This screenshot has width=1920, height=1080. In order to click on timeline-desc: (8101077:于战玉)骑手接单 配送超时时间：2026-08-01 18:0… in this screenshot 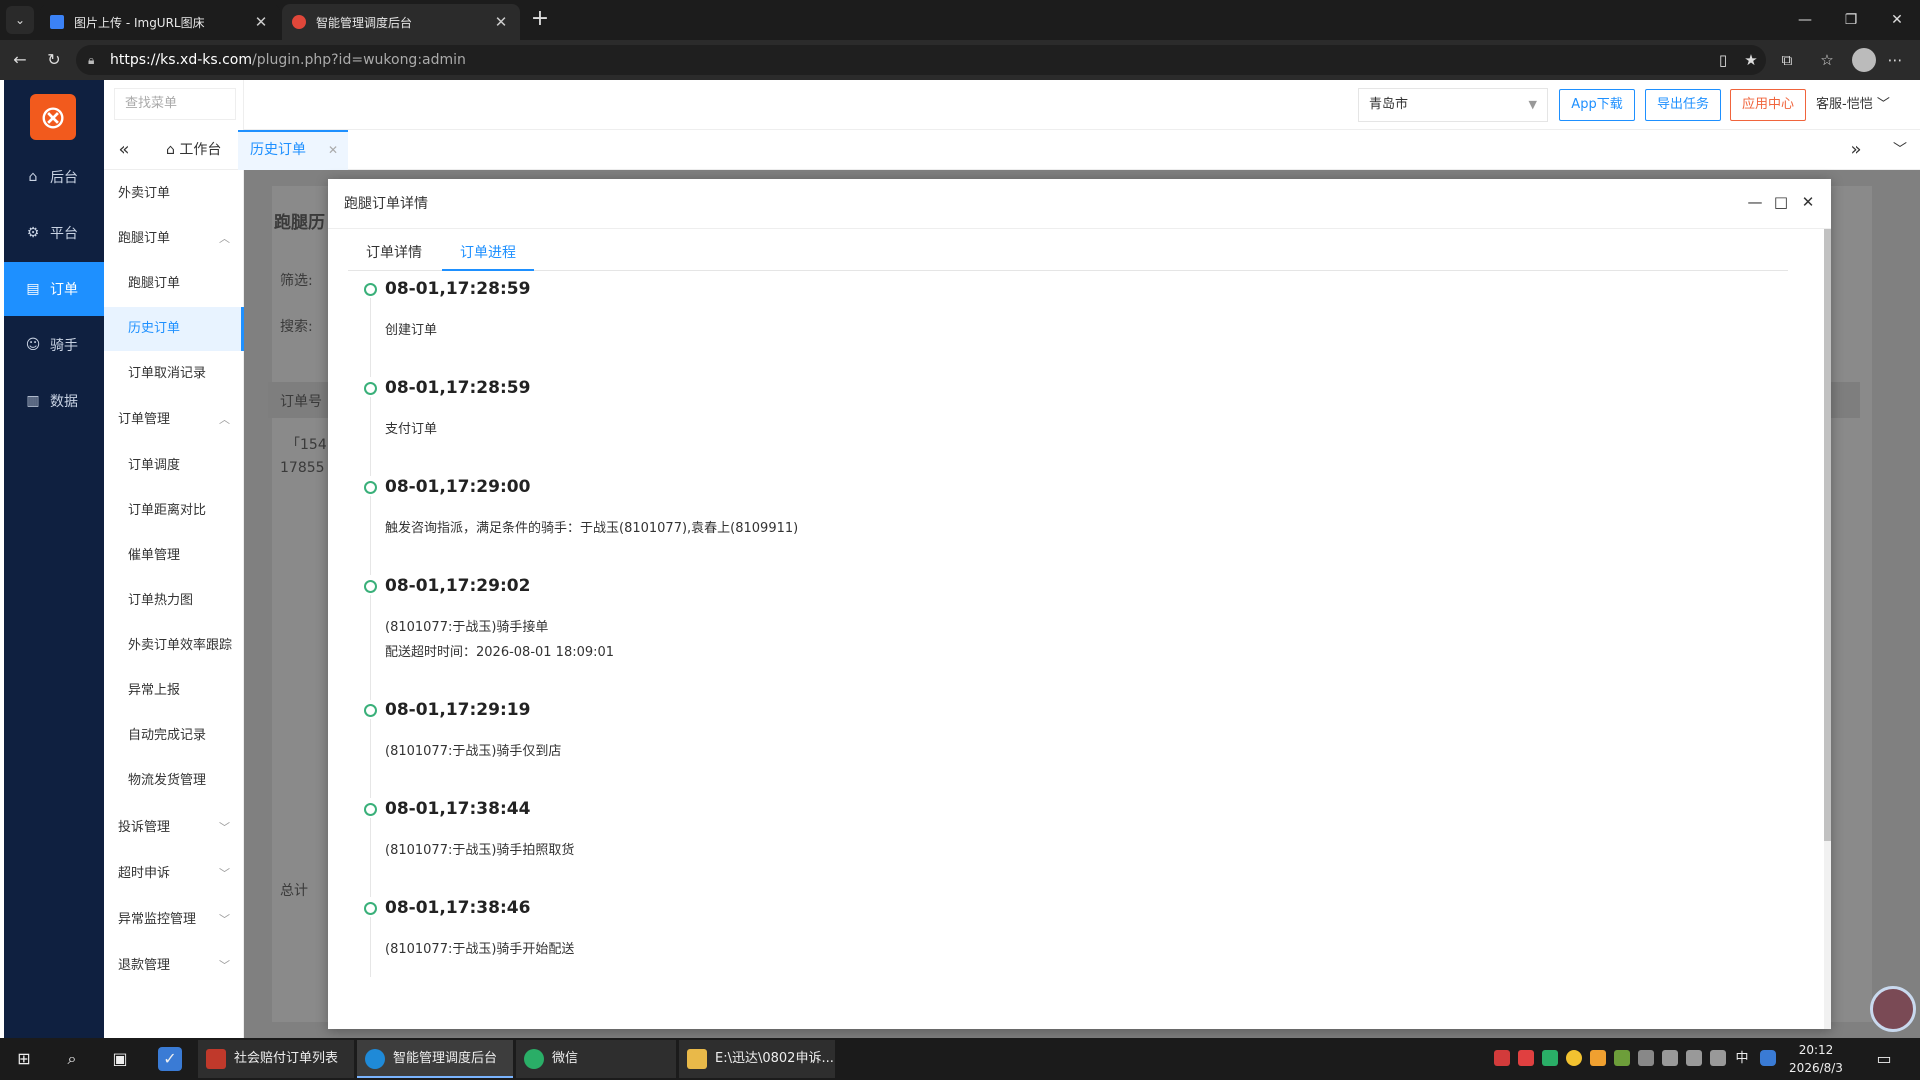, I will do `click(499, 640)`.